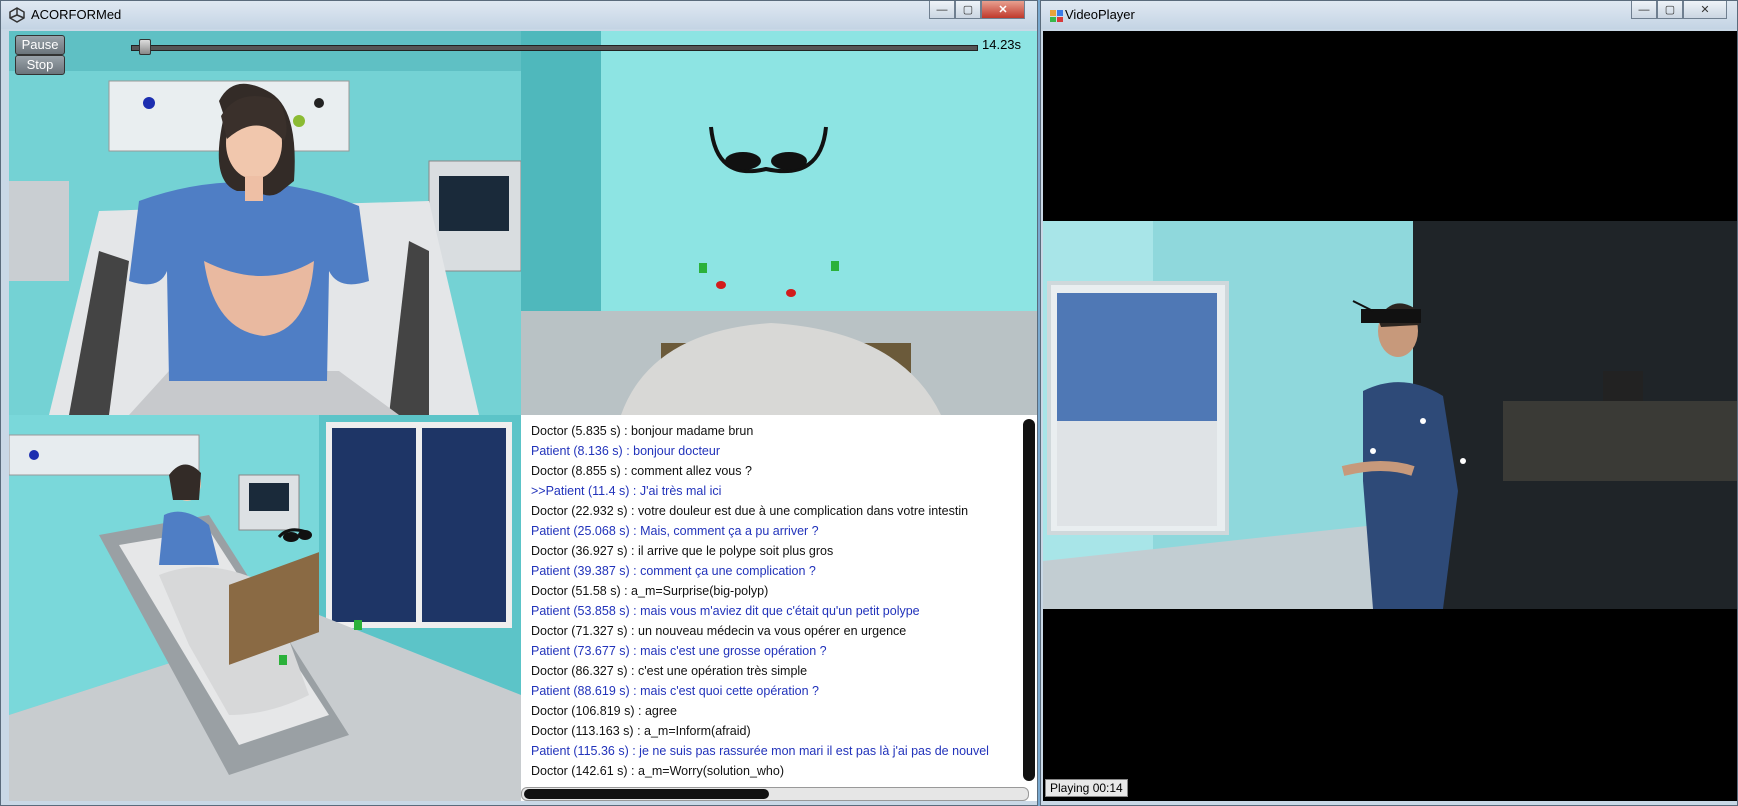 The image size is (1738, 806). I want to click on patient-closeup-view: Pause Stop, so click(265, 223).